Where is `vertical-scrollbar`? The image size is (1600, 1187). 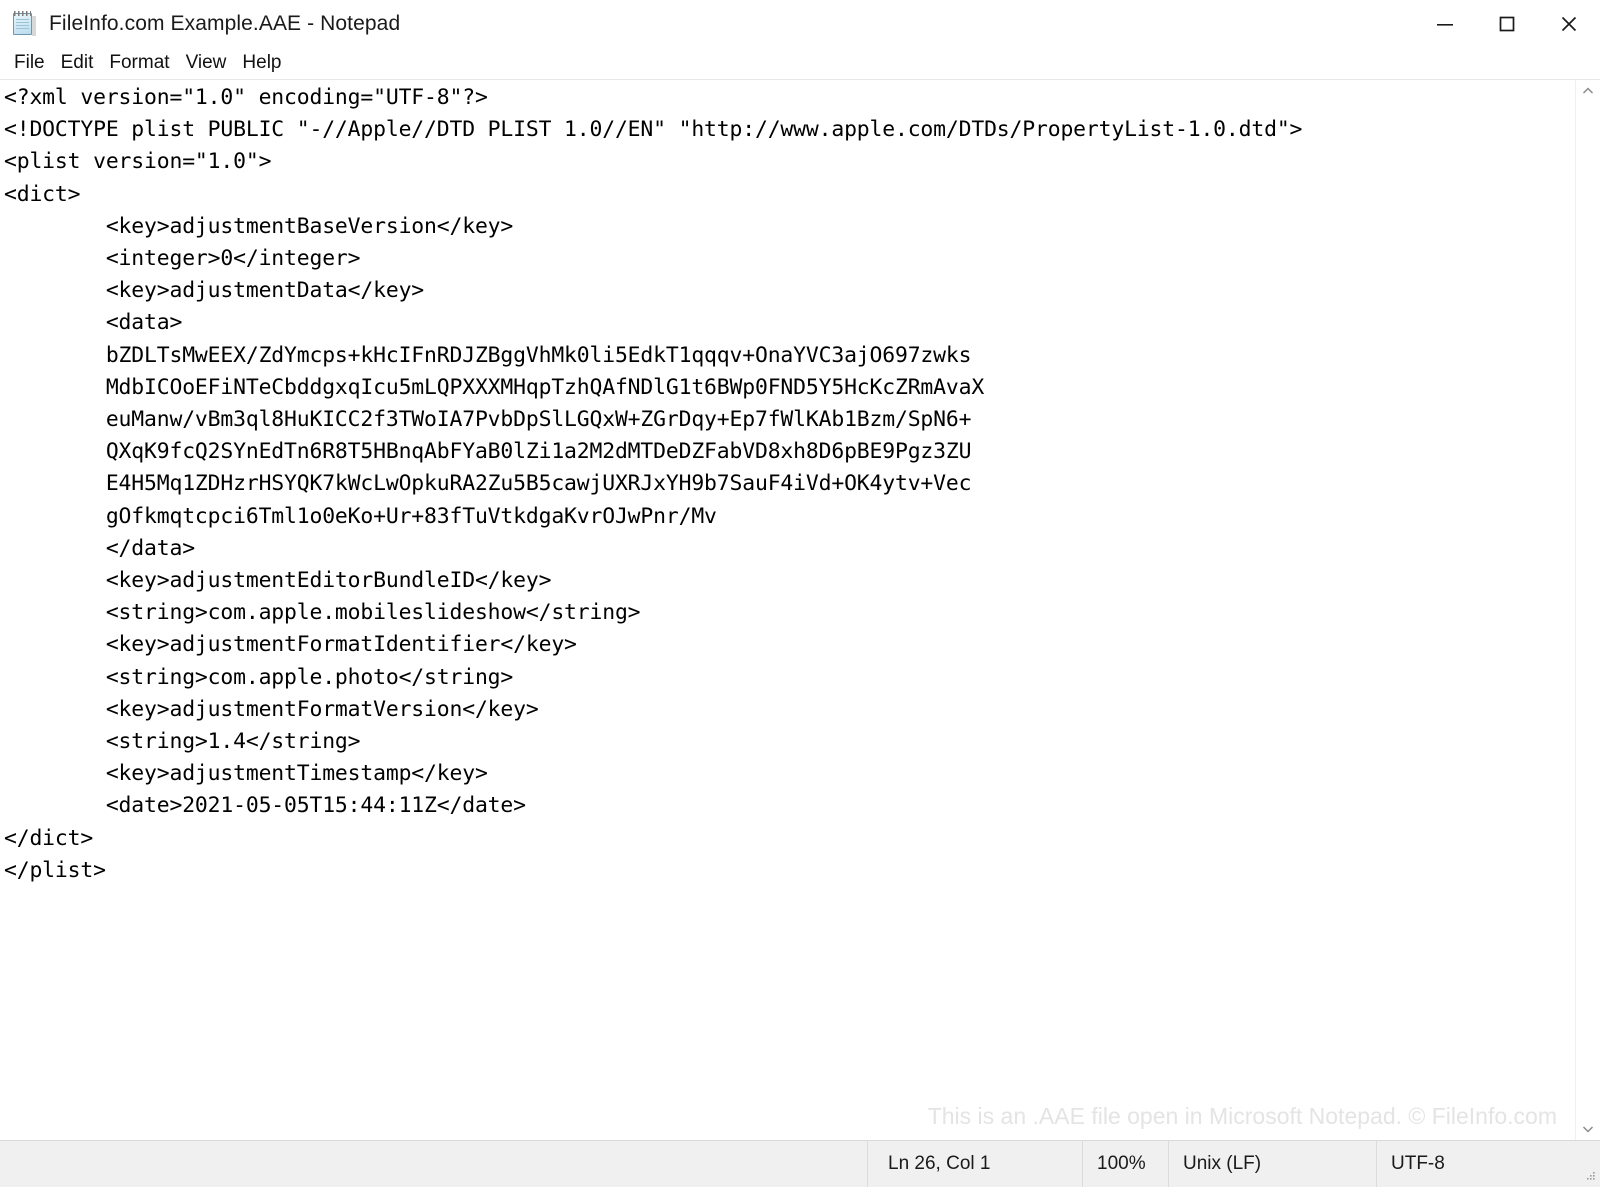
vertical-scrollbar is located at coordinates (1587, 610).